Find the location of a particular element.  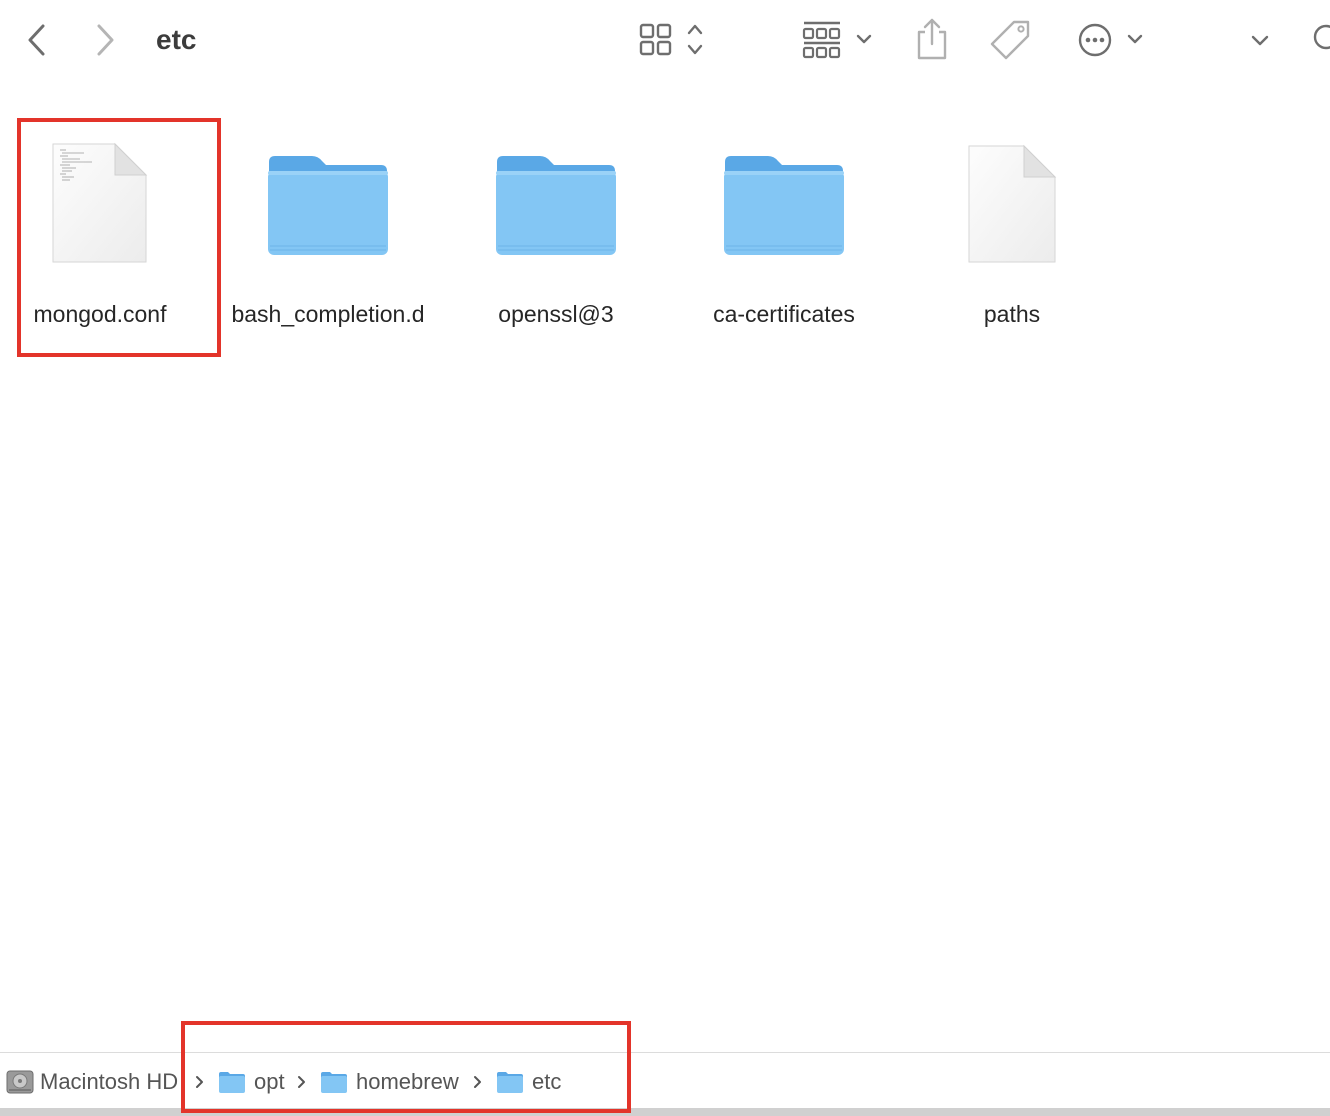

file-name-label: paths is located at coordinates (1012, 314).